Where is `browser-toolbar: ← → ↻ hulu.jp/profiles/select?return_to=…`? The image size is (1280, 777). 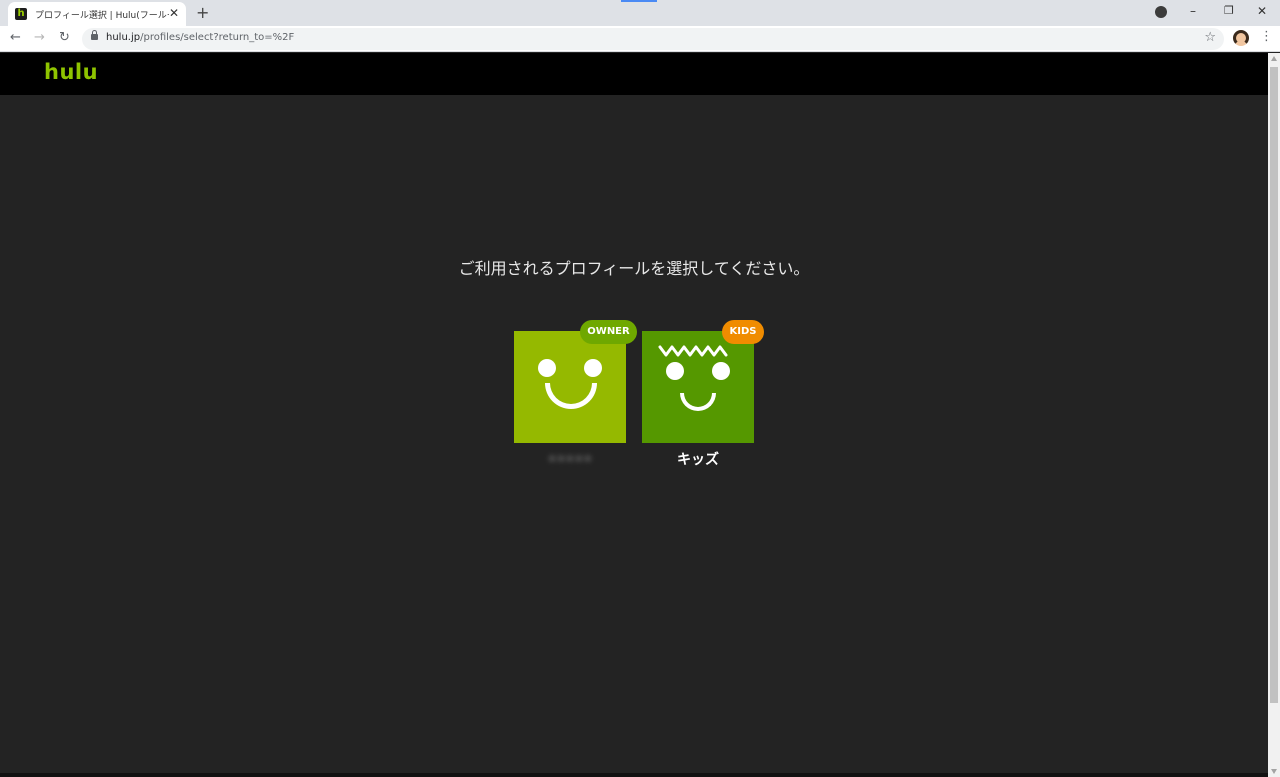 browser-toolbar: ← → ↻ hulu.jp/profiles/select?return_to=… is located at coordinates (640, 39).